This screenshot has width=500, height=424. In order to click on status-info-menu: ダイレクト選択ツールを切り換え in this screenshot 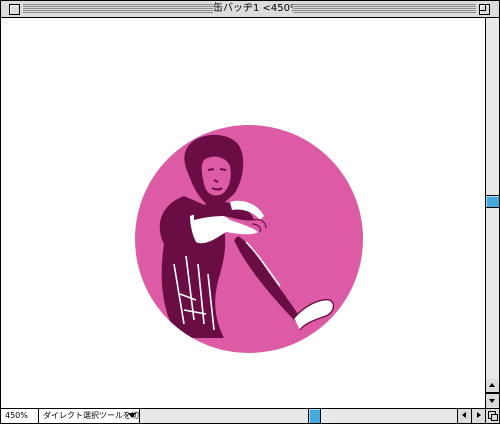, I will do `click(89, 416)`.